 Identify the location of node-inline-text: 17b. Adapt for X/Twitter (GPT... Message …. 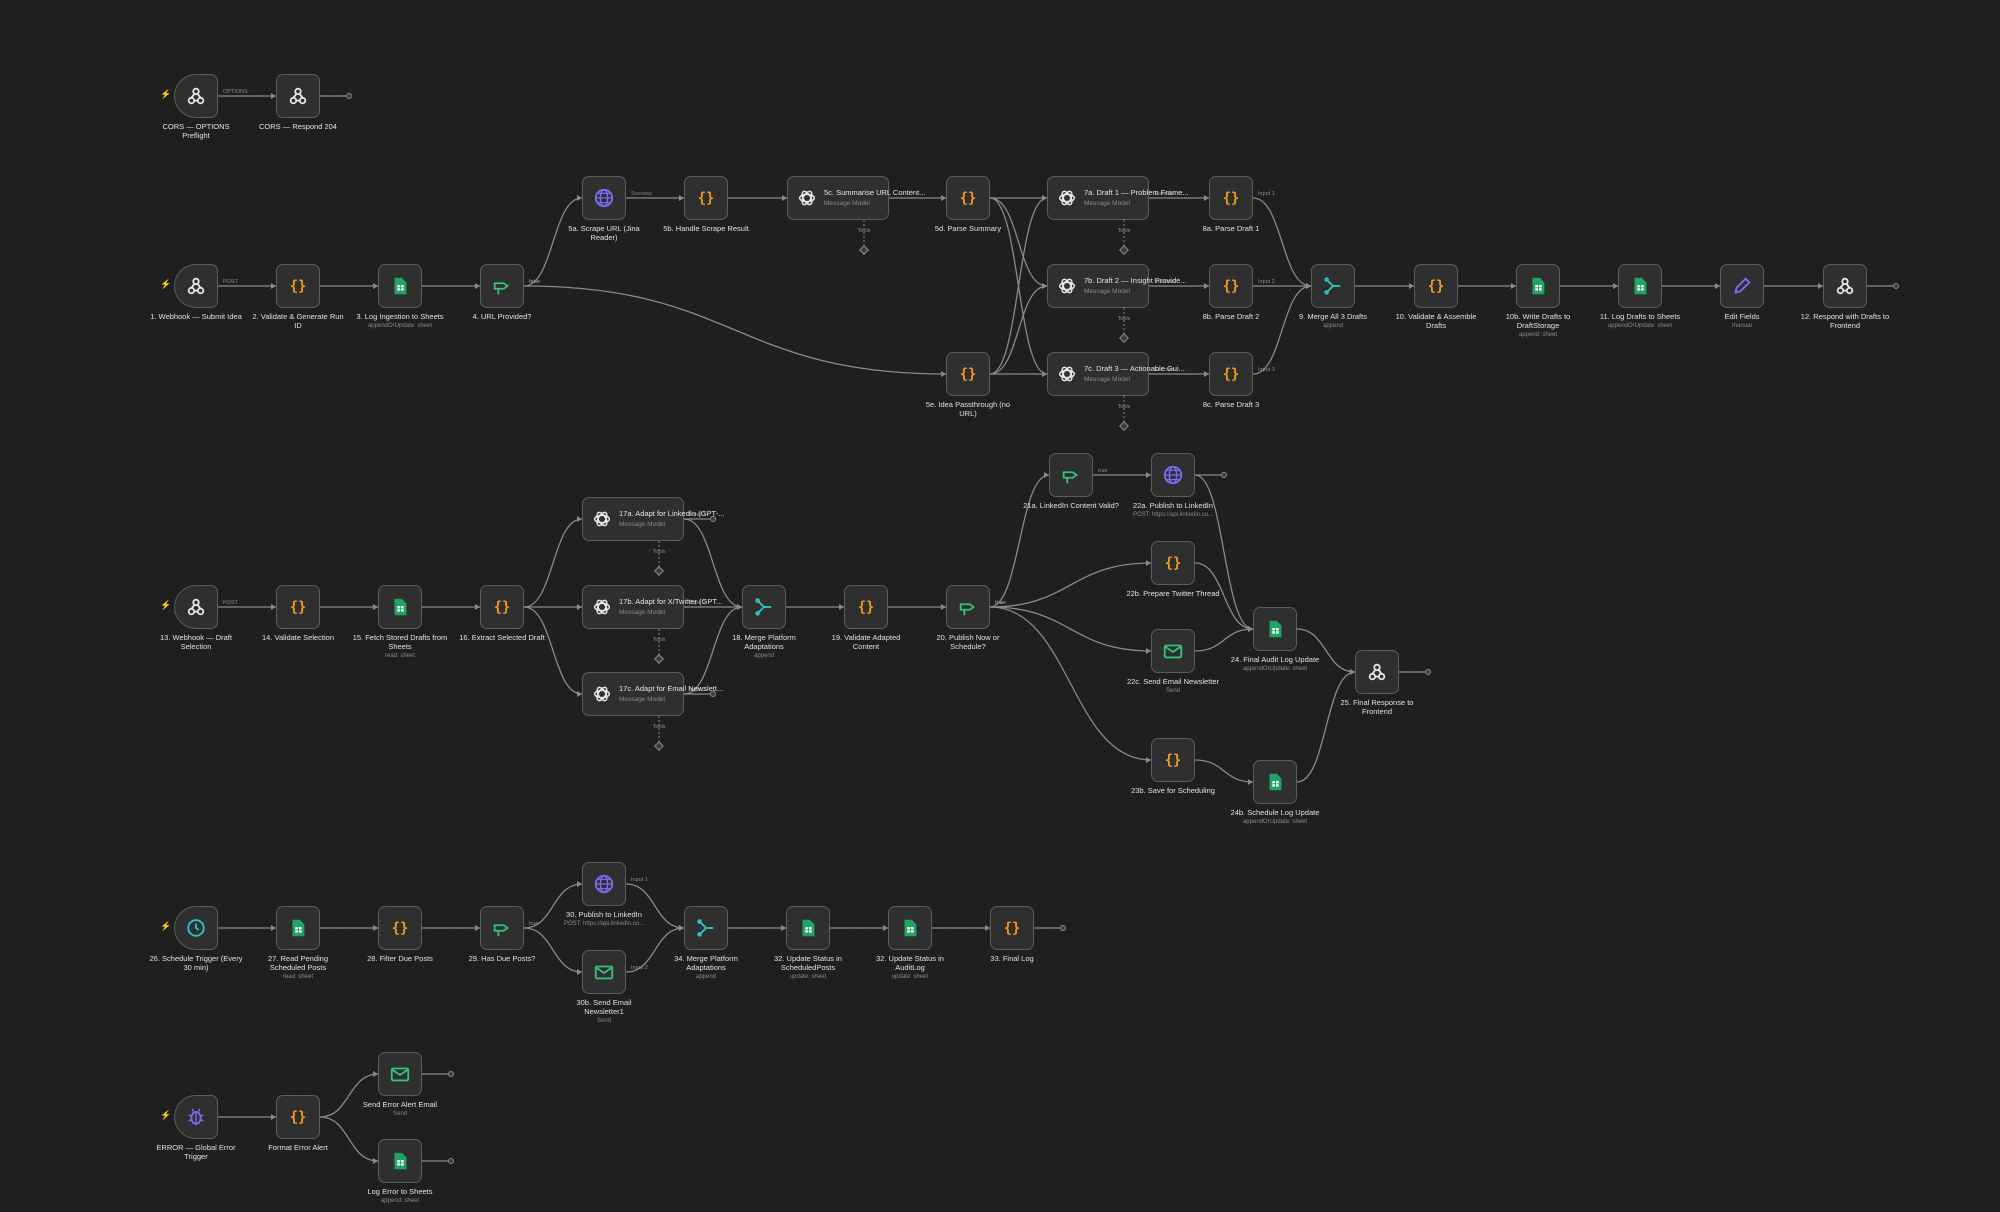
(670, 606).